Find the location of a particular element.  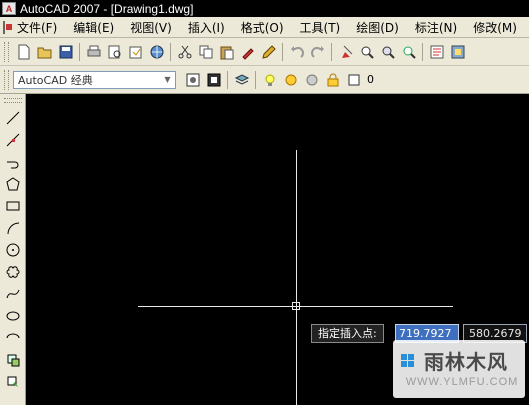

title-bar: A AutoCAD 2007 - [Drawing1.dwg] is located at coordinates (264, 8).